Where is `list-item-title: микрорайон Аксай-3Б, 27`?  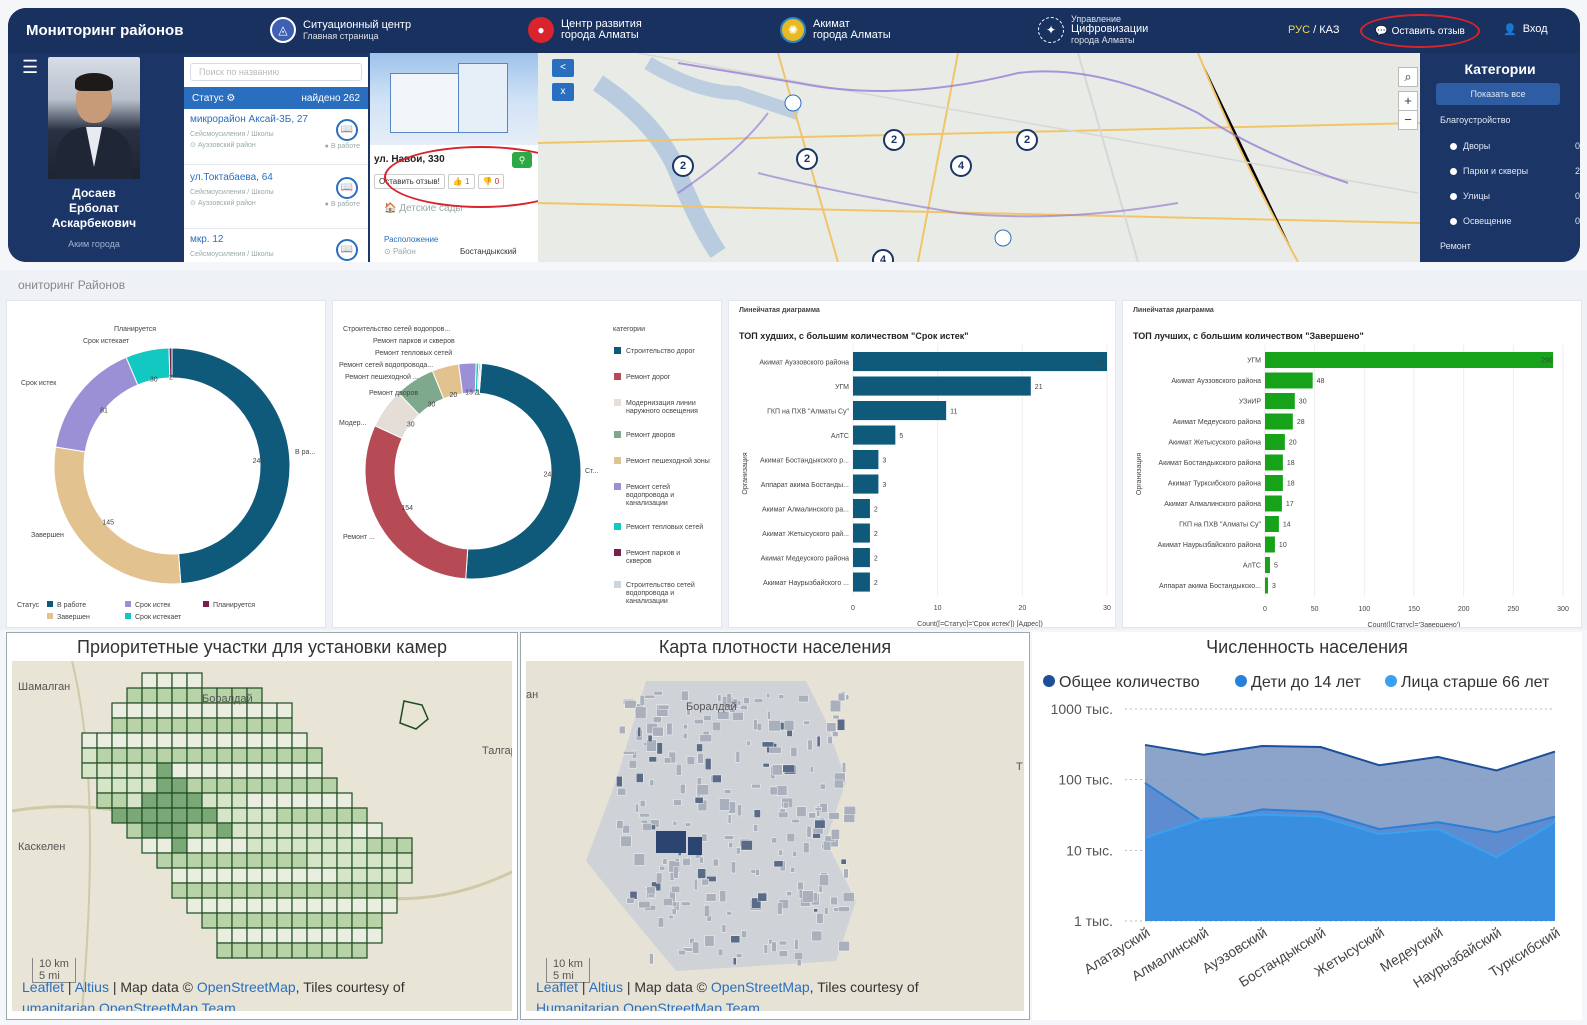 list-item-title: микрорайон Аксай-3Б, 27 is located at coordinates (276, 119).